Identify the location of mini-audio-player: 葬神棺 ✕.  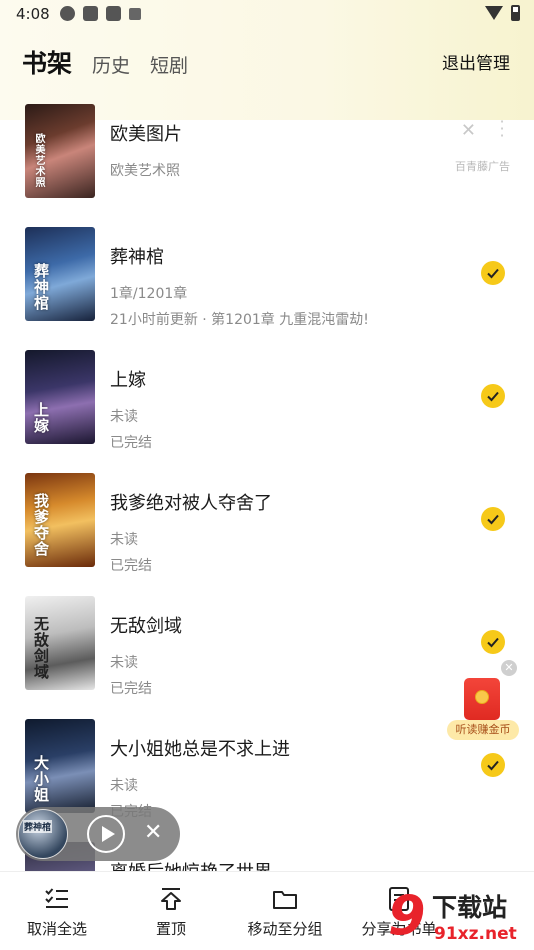
(98, 834).